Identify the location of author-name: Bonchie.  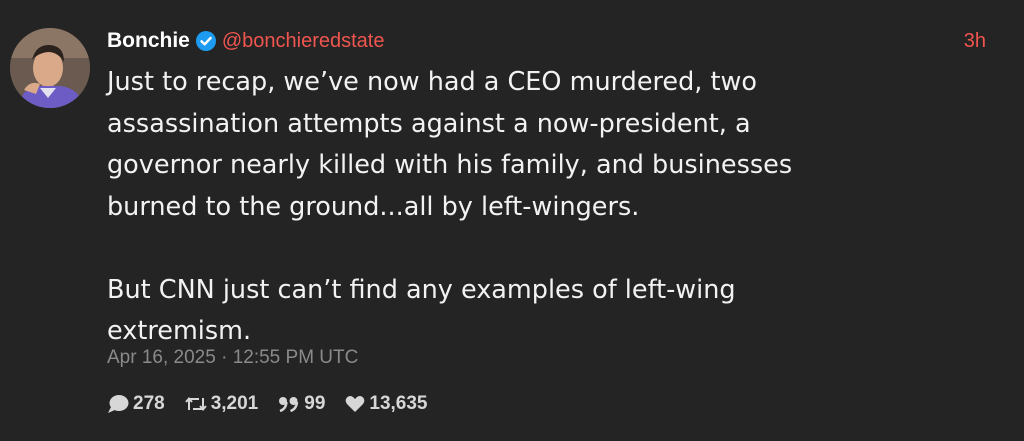
(148, 41).